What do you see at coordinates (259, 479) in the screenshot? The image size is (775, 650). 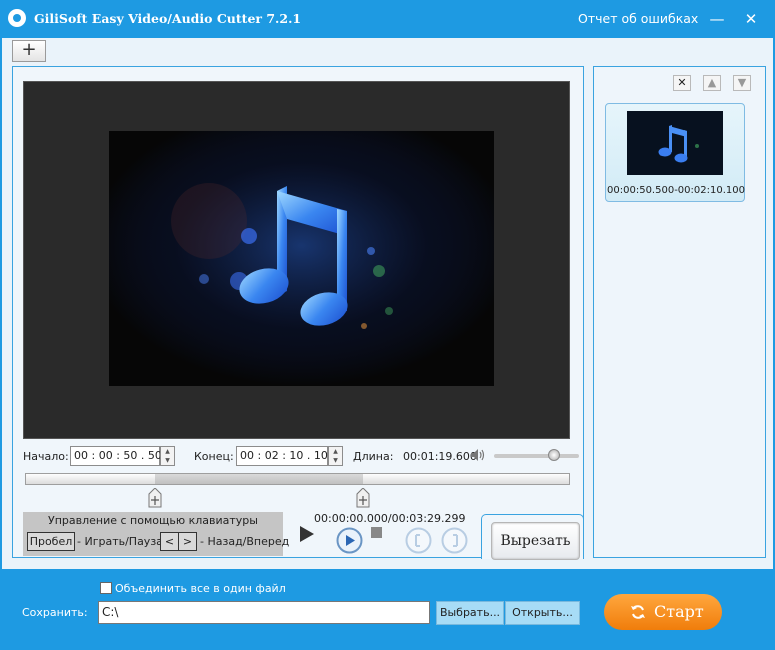 I see `timeline-selection` at bounding box center [259, 479].